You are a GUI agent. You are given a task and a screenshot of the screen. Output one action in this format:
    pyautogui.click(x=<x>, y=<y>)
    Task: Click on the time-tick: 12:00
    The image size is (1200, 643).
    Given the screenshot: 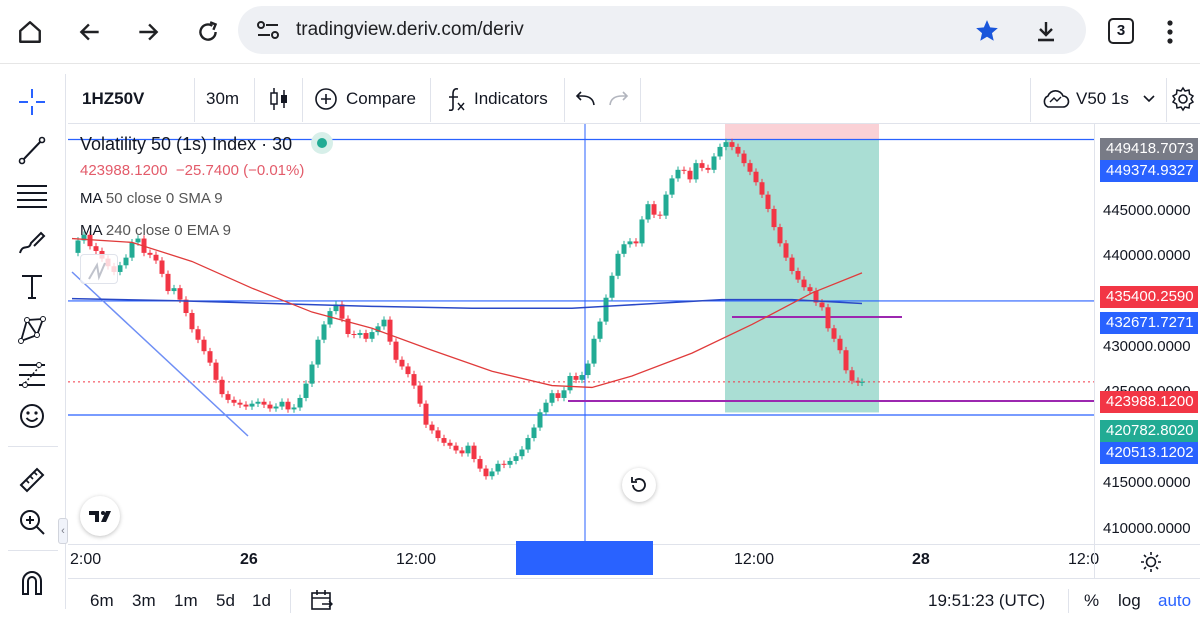 What is the action you would take?
    pyautogui.click(x=416, y=559)
    